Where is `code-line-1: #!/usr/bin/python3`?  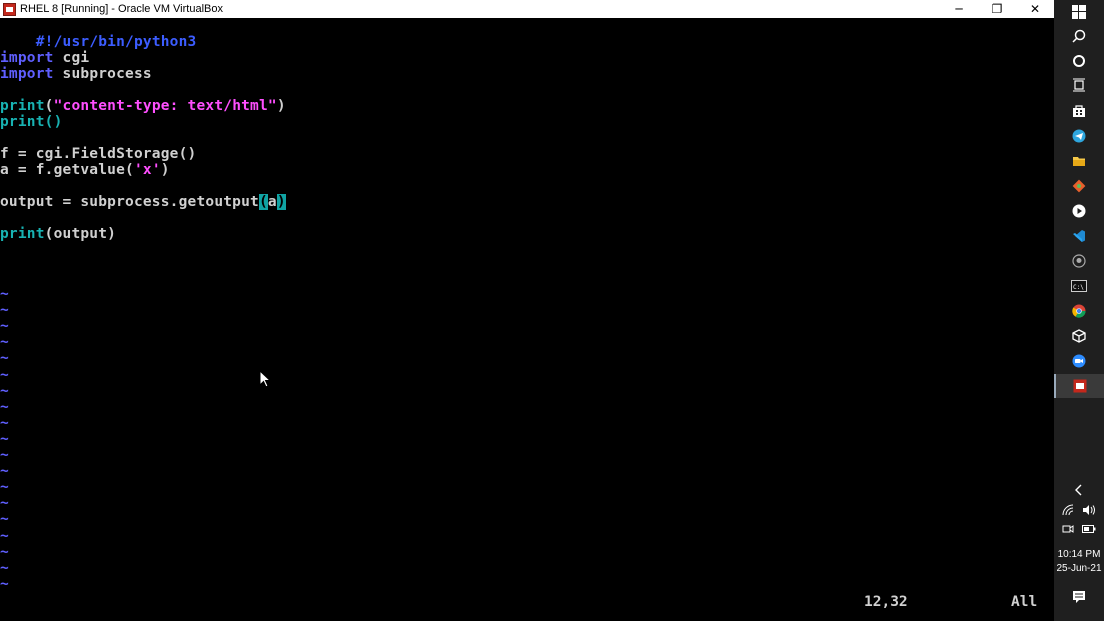 code-line-1: #!/usr/bin/python3 is located at coordinates (98, 34).